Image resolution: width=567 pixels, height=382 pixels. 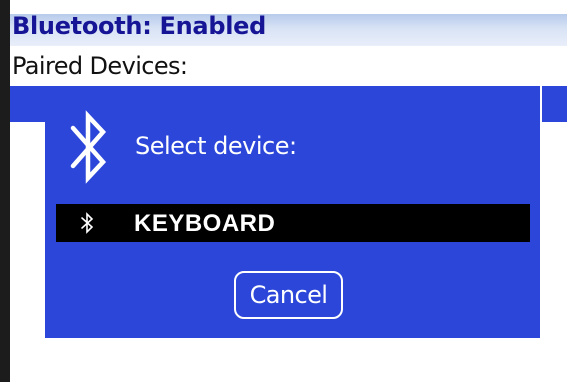 What do you see at coordinates (5, 191) in the screenshot?
I see `screen-left-border` at bounding box center [5, 191].